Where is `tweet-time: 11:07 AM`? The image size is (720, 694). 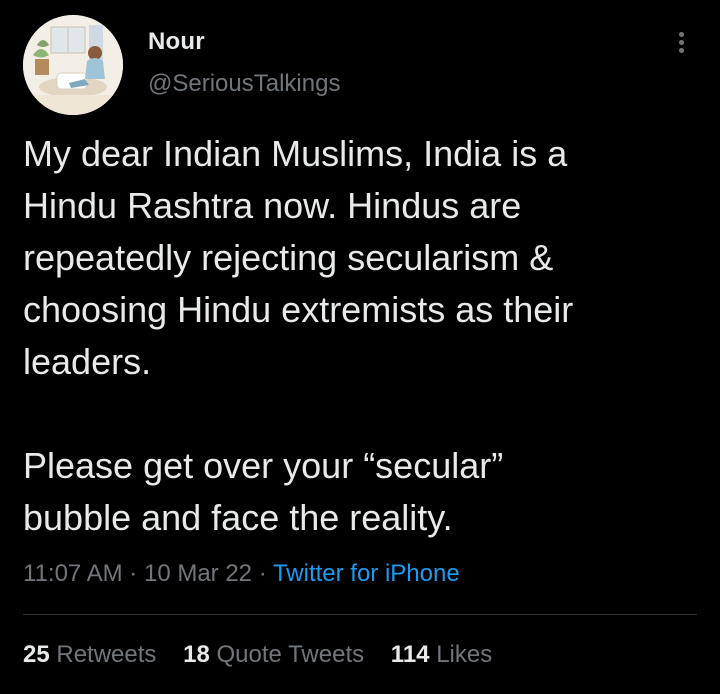 tweet-time: 11:07 AM is located at coordinates (73, 573).